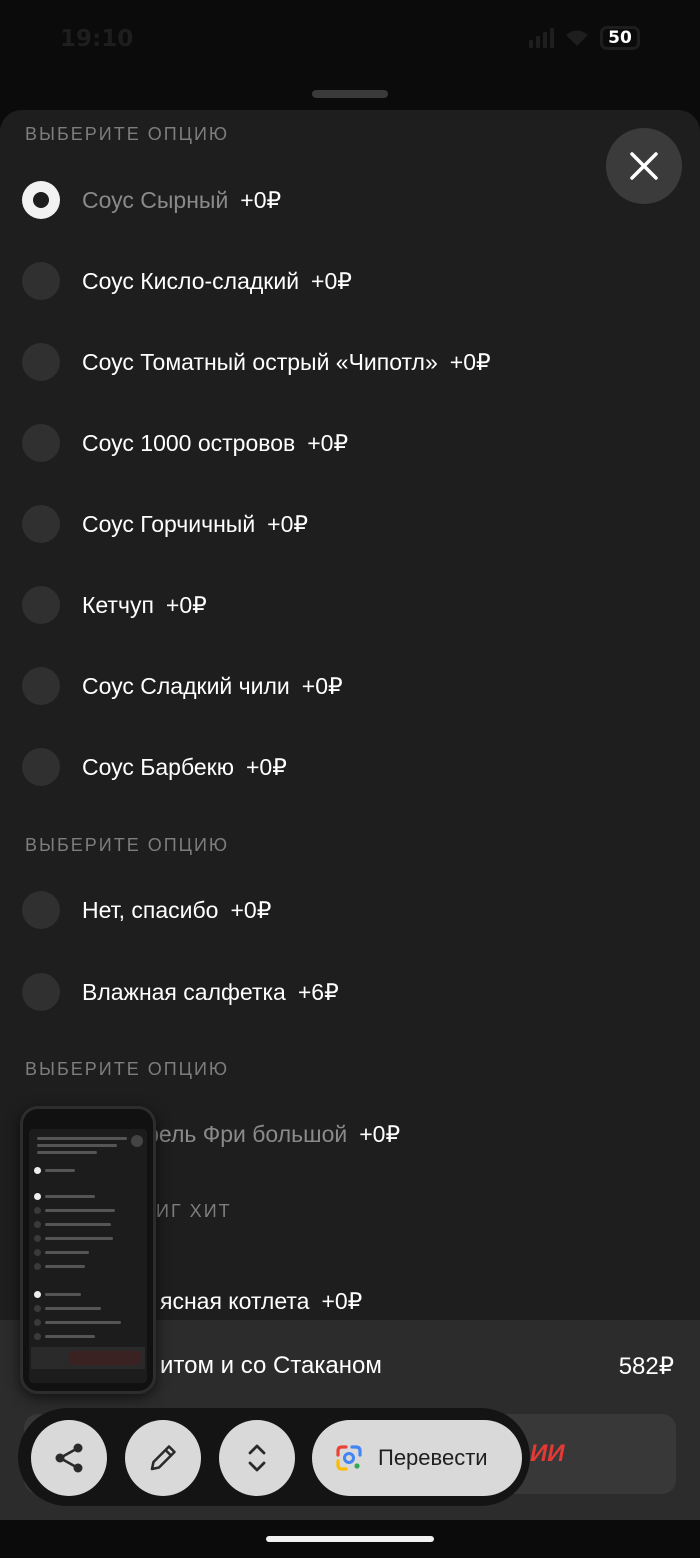 This screenshot has height=1558, width=700. I want to click on option-sous-kislo-sladkiy: Соус Кисло-сладкий +0₽, so click(342, 281).